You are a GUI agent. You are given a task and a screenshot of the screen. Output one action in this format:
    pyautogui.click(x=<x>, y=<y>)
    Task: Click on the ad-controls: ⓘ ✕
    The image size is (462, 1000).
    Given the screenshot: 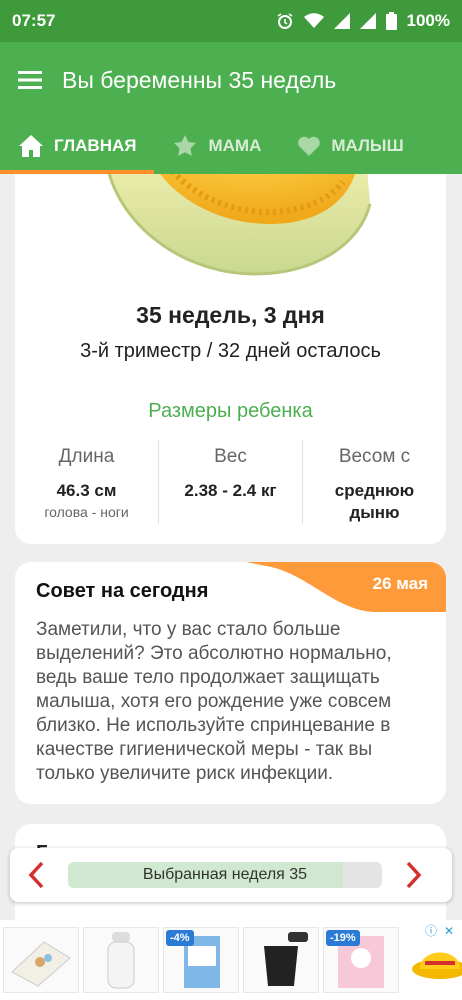 What is the action you would take?
    pyautogui.click(x=440, y=931)
    